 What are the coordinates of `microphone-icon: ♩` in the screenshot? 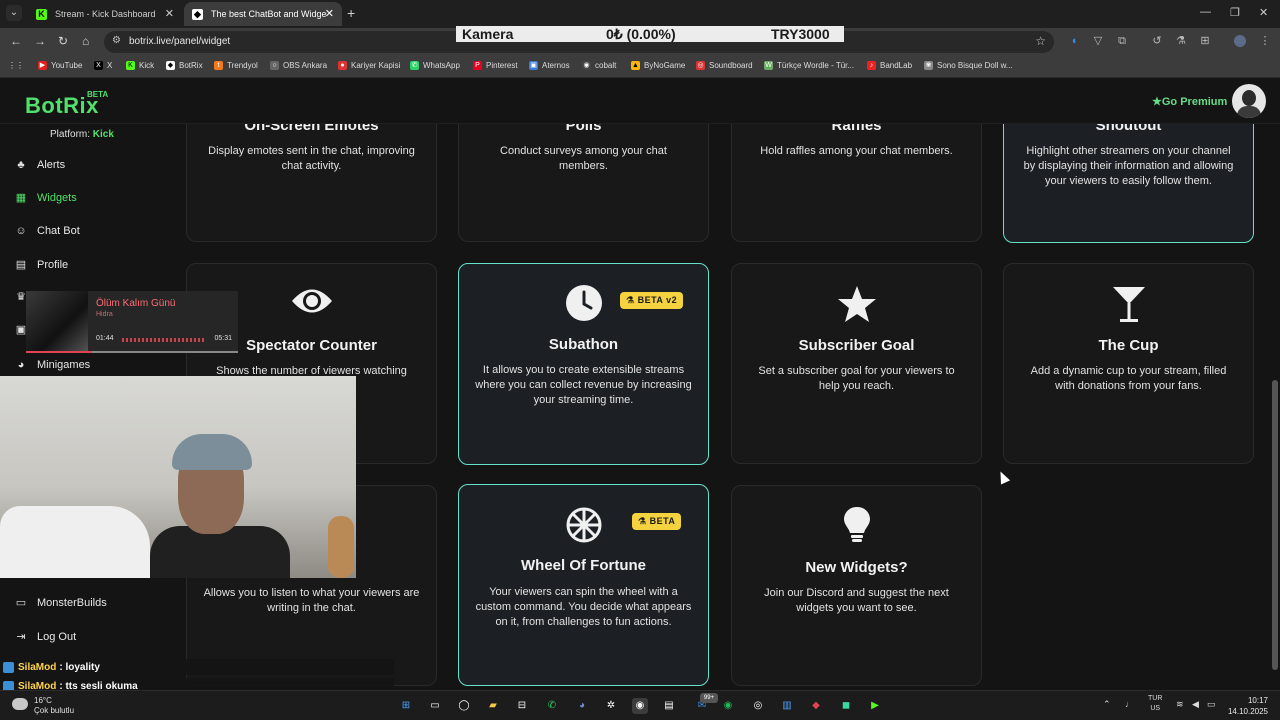 It's located at (1129, 704).